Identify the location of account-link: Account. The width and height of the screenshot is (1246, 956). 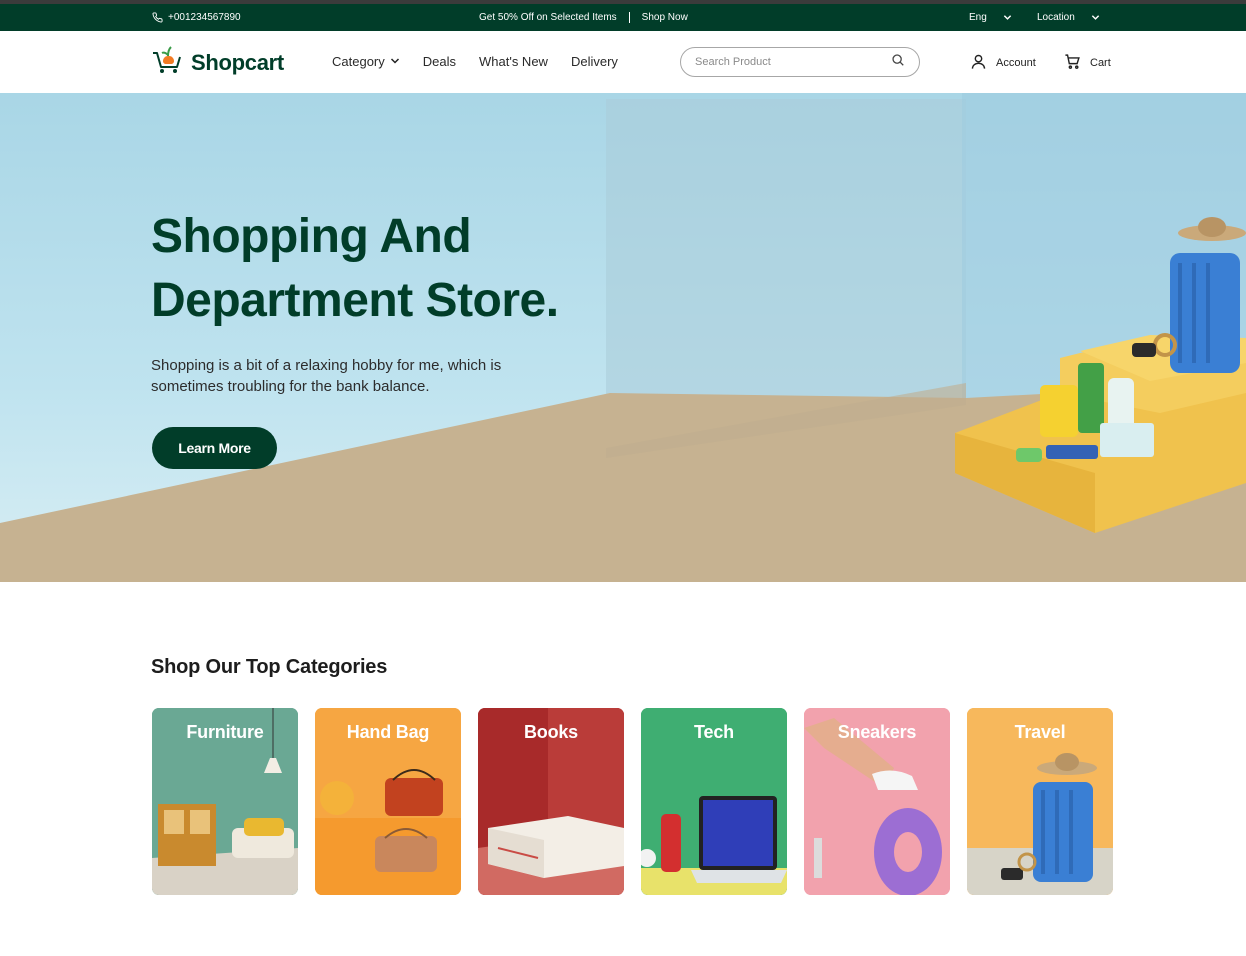
(1003, 63).